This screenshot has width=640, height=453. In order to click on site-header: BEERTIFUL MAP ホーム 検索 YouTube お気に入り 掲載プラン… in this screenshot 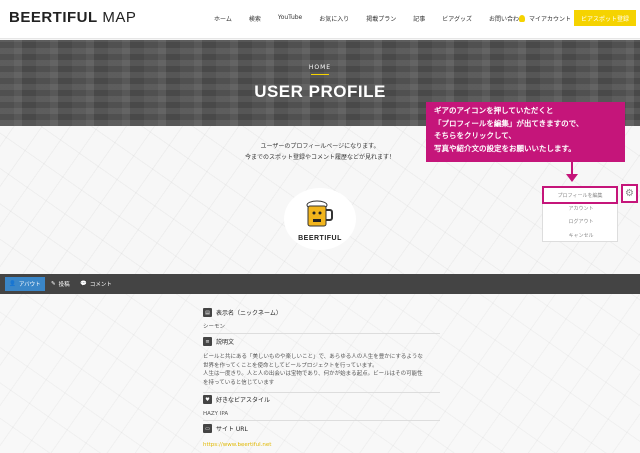, I will do `click(320, 19)`.